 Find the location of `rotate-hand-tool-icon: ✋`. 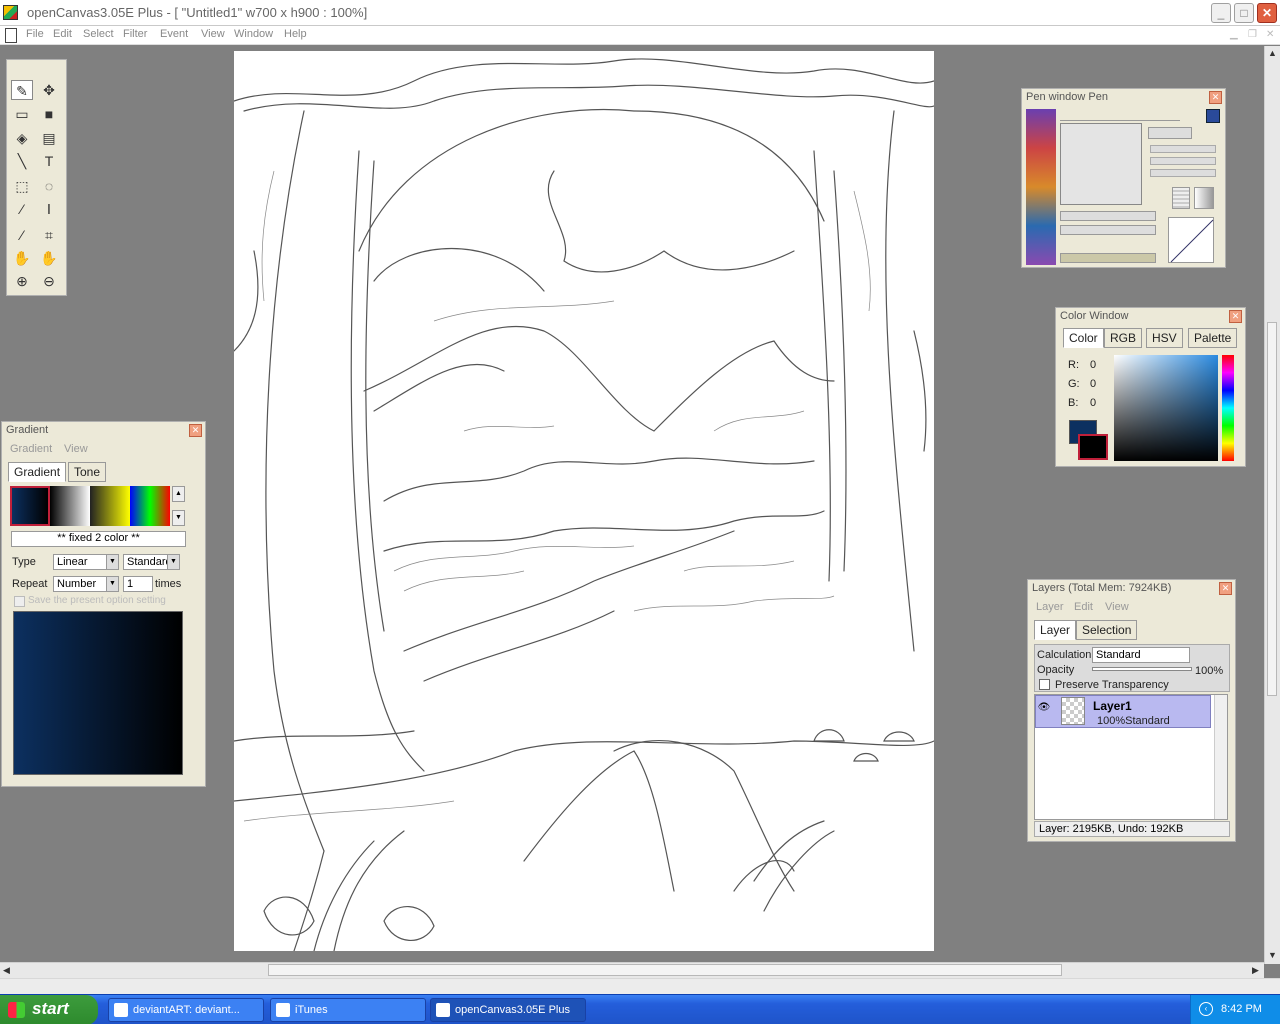

rotate-hand-tool-icon: ✋ is located at coordinates (49, 258).